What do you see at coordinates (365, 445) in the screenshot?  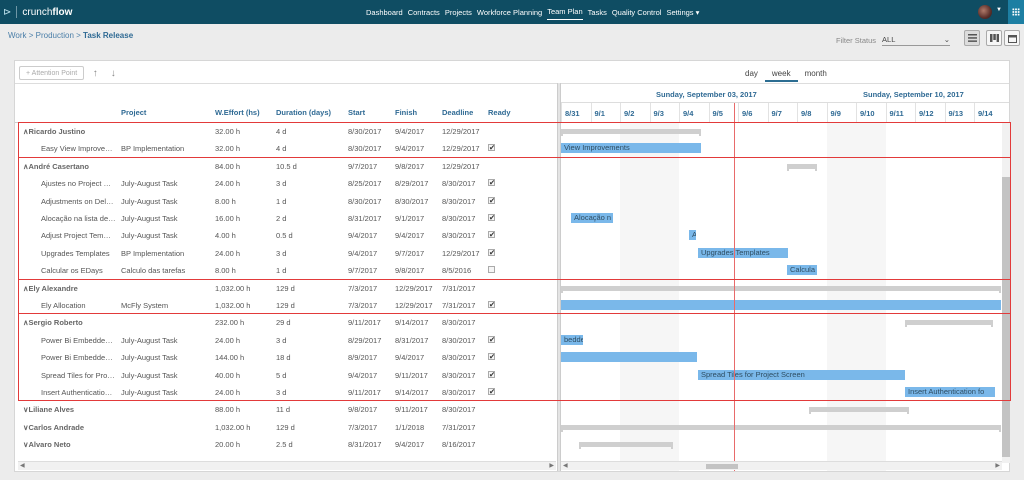 I see `start-date: 8/31/2017` at bounding box center [365, 445].